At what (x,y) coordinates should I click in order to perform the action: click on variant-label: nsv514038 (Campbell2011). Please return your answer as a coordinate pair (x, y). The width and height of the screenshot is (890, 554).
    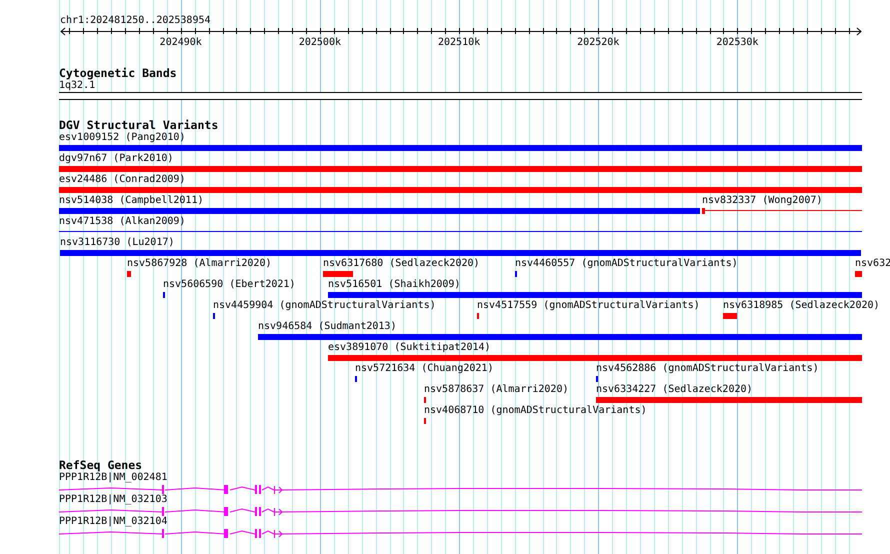
    Looking at the image, I should click on (131, 201).